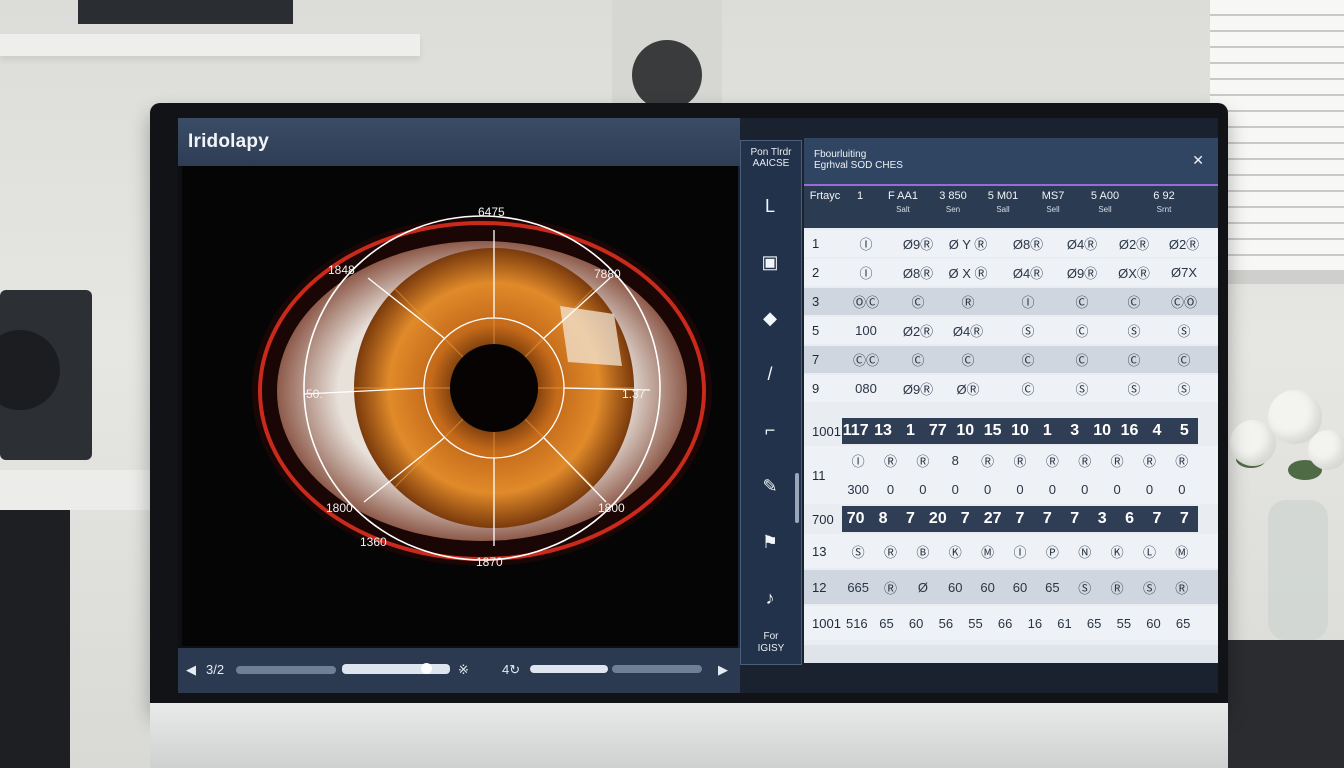  I want to click on band-value: 1, so click(910, 430).